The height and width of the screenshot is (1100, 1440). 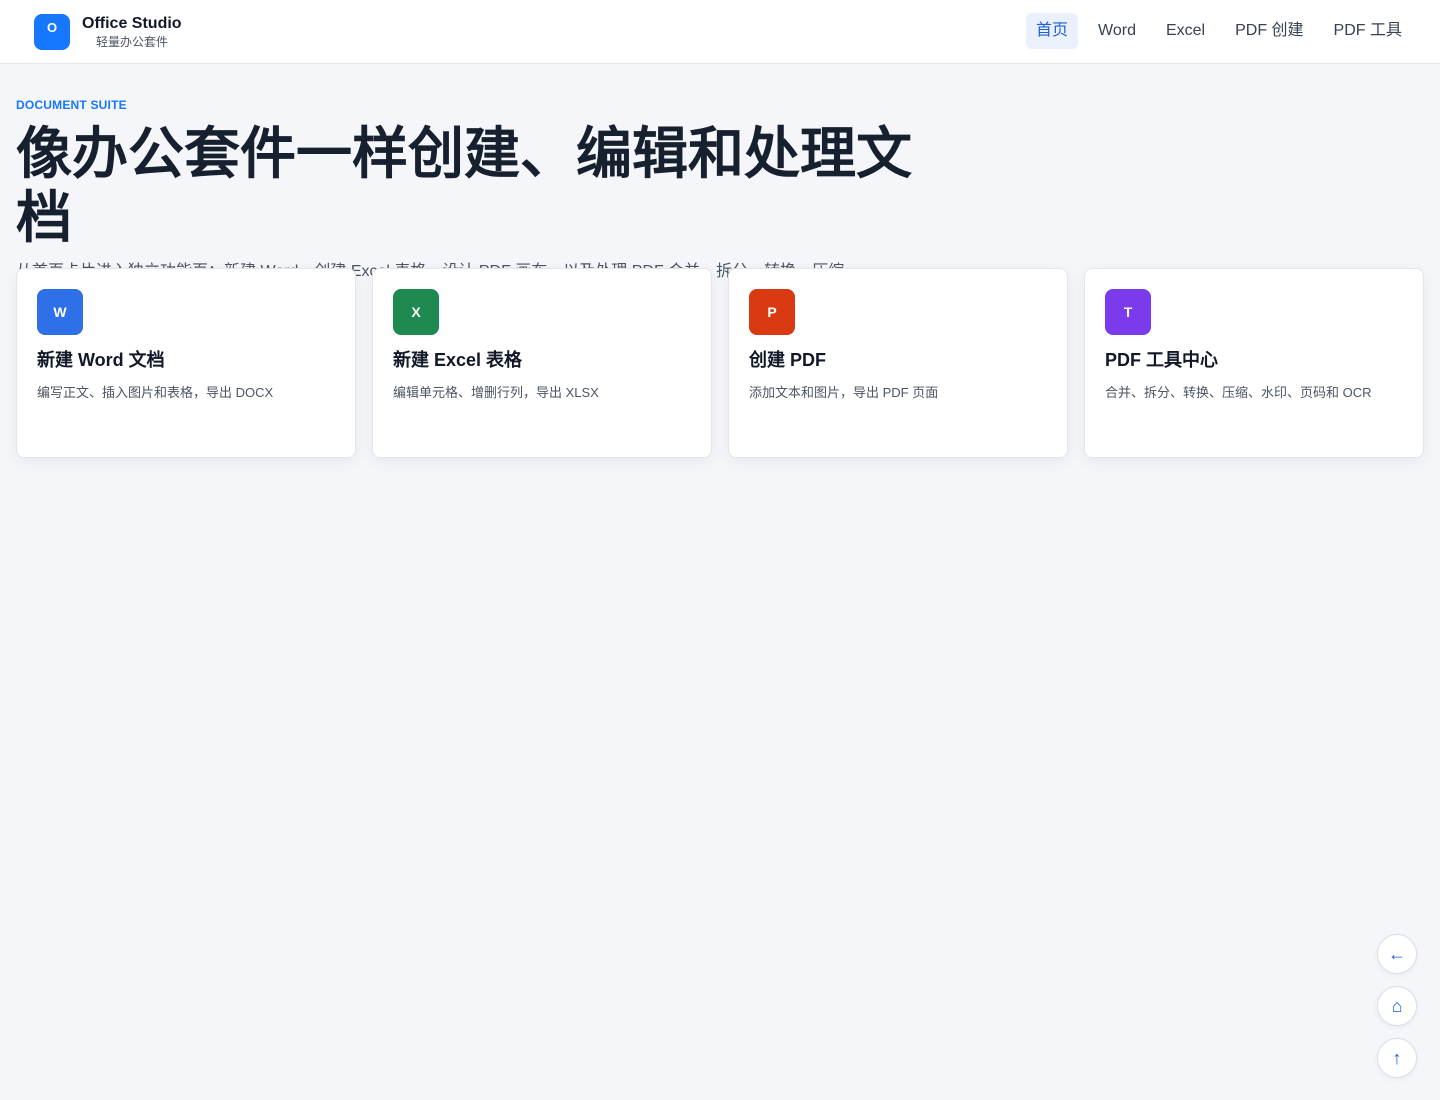 What do you see at coordinates (844, 392) in the screenshot?
I see `card-description: 添加文本和图片，导出 PDF 页面` at bounding box center [844, 392].